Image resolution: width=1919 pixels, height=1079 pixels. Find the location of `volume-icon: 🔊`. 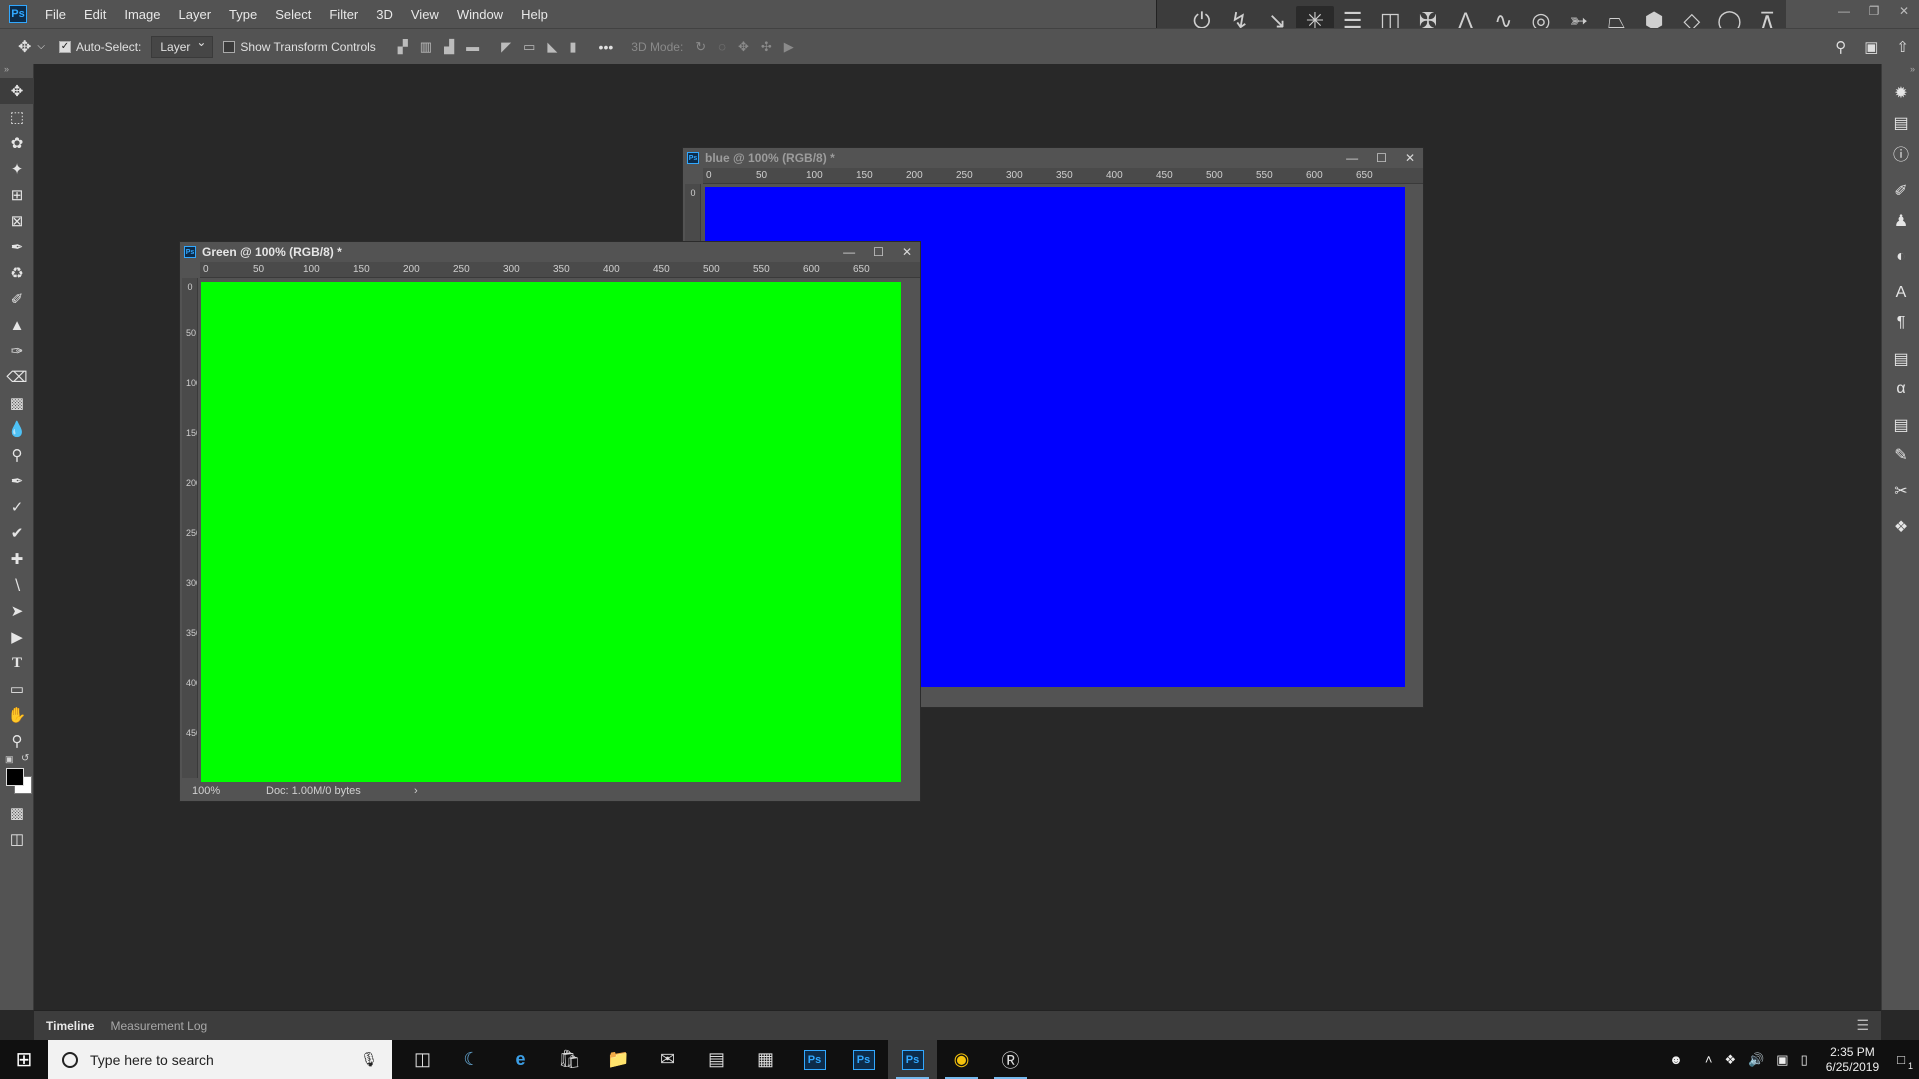

volume-icon: 🔊 is located at coordinates (1756, 1060).